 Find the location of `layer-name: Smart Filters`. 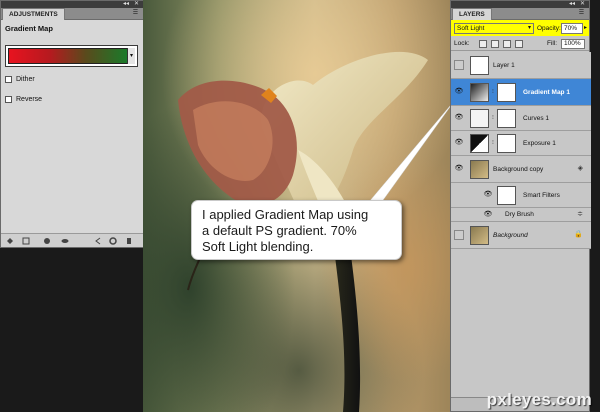

layer-name: Smart Filters is located at coordinates (541, 195).